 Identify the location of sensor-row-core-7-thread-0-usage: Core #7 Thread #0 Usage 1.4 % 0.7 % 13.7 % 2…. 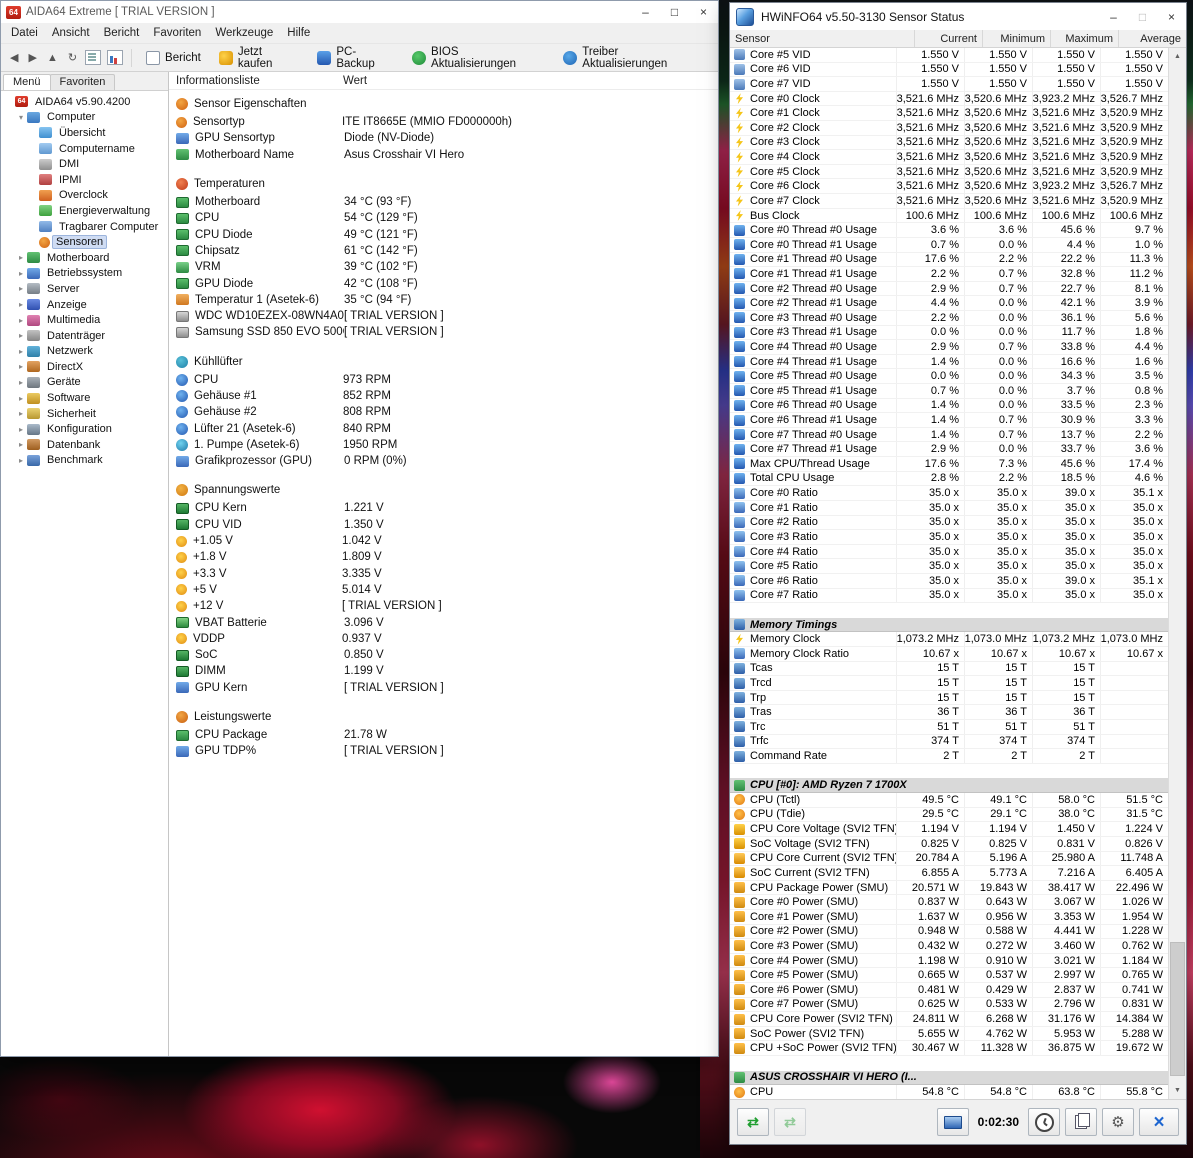
(949, 435).